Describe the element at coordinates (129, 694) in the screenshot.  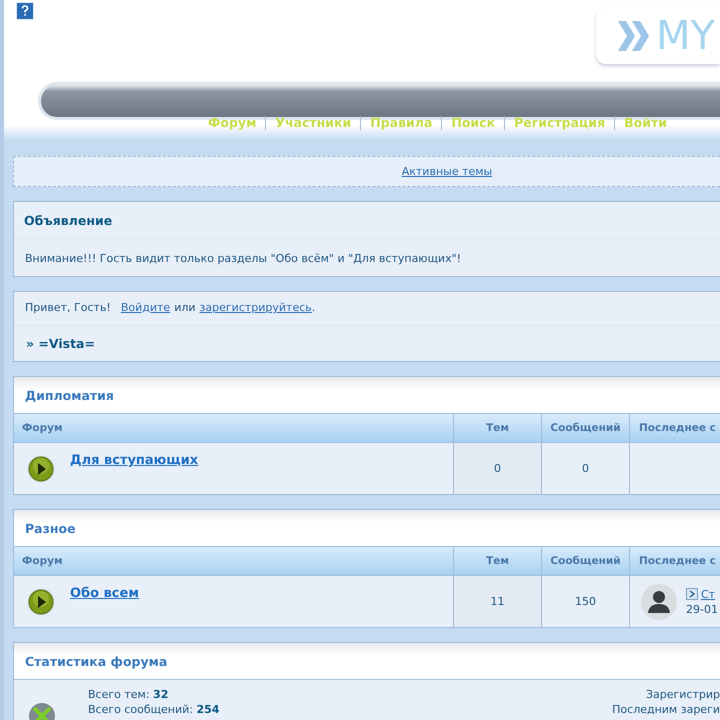
I see `stats-line: Всего тем: 32` at that location.